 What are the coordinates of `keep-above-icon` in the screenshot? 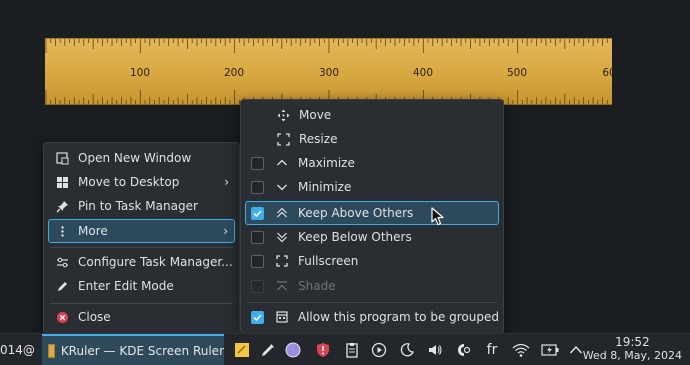 It's located at (282, 213).